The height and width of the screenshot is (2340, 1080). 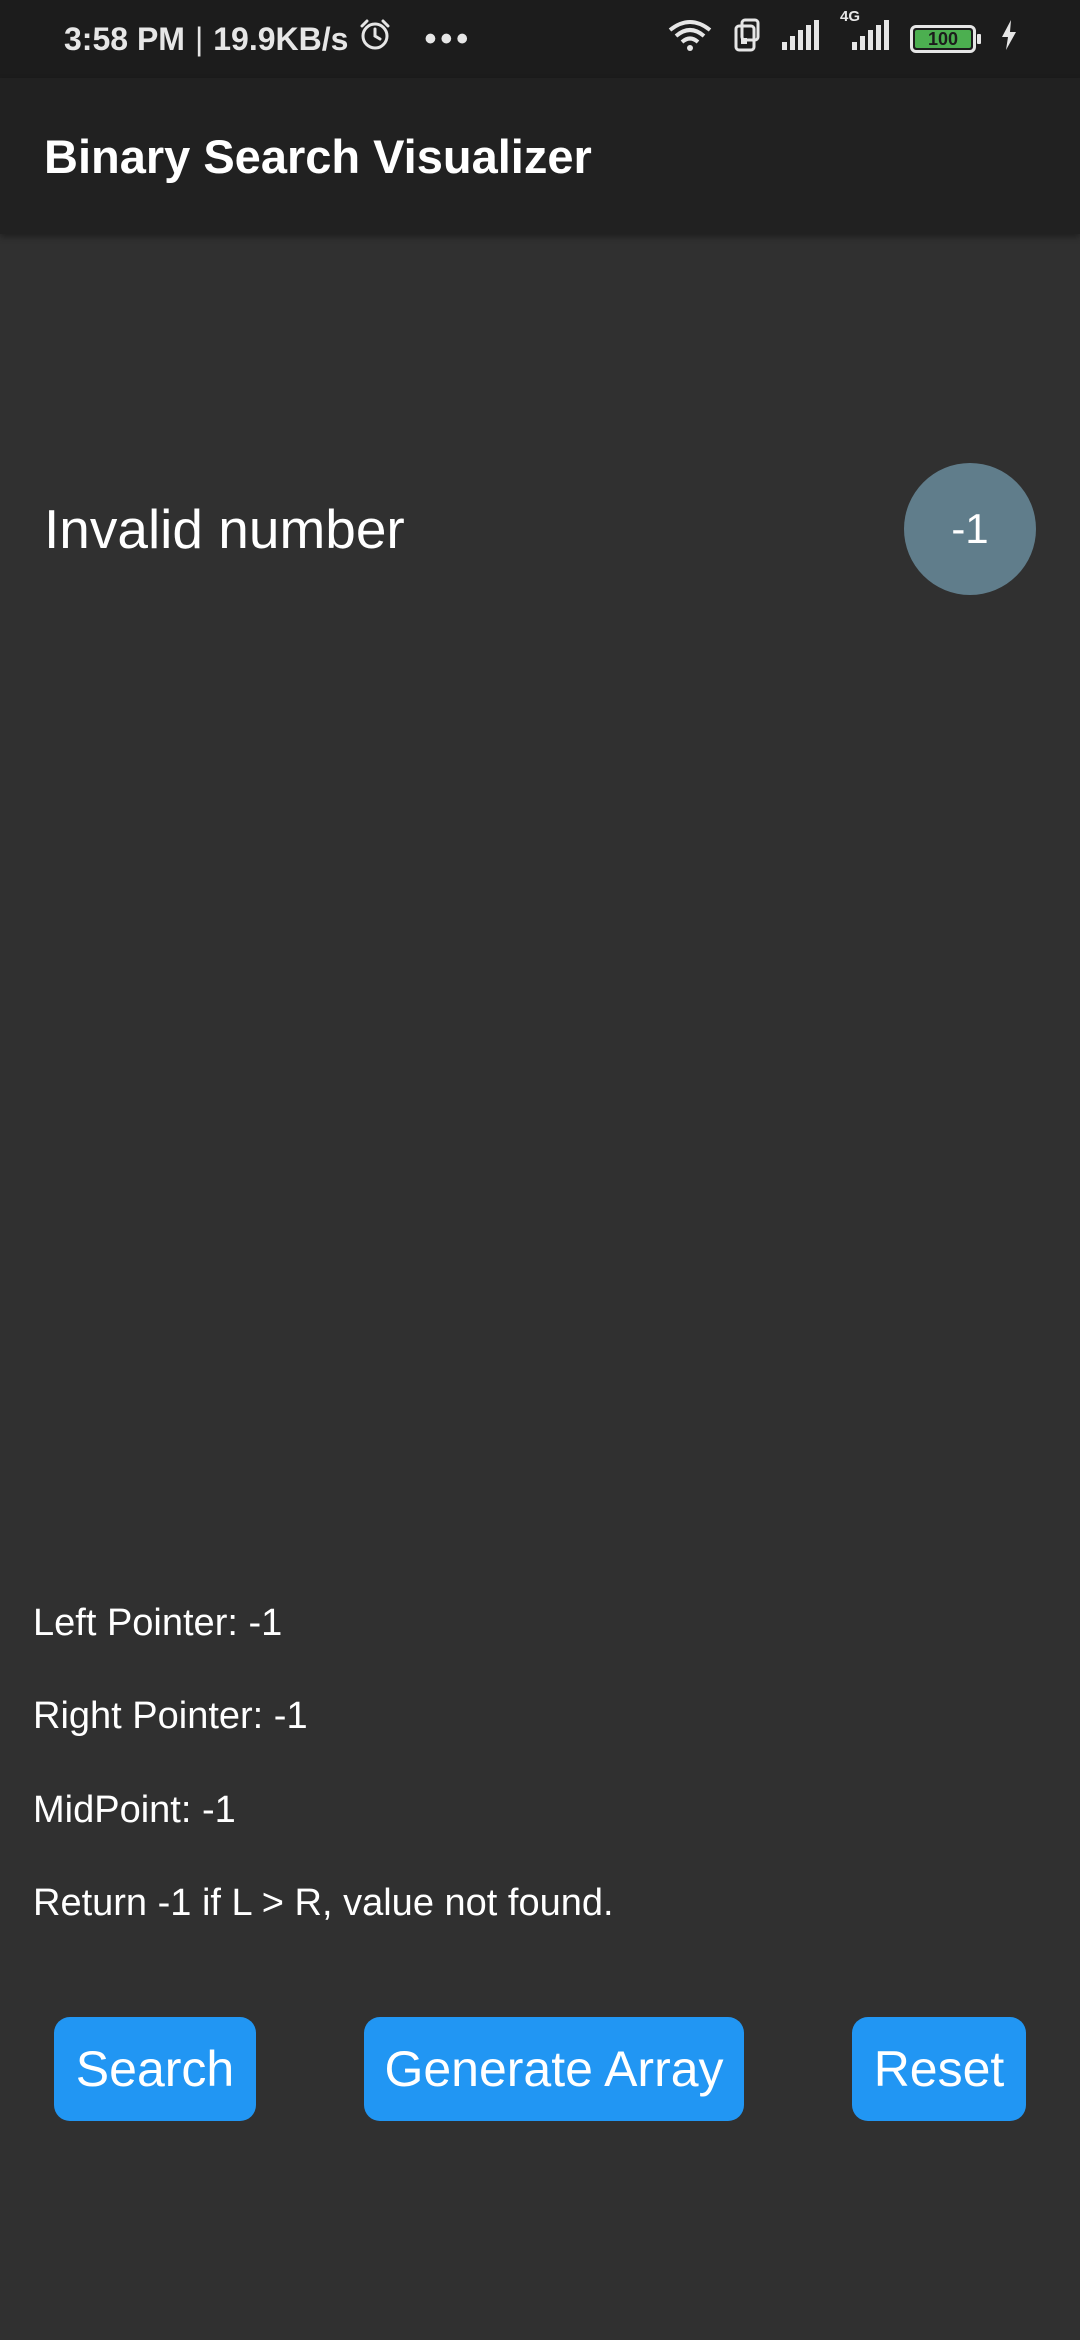 I want to click on sim-icon, so click(x=747, y=39).